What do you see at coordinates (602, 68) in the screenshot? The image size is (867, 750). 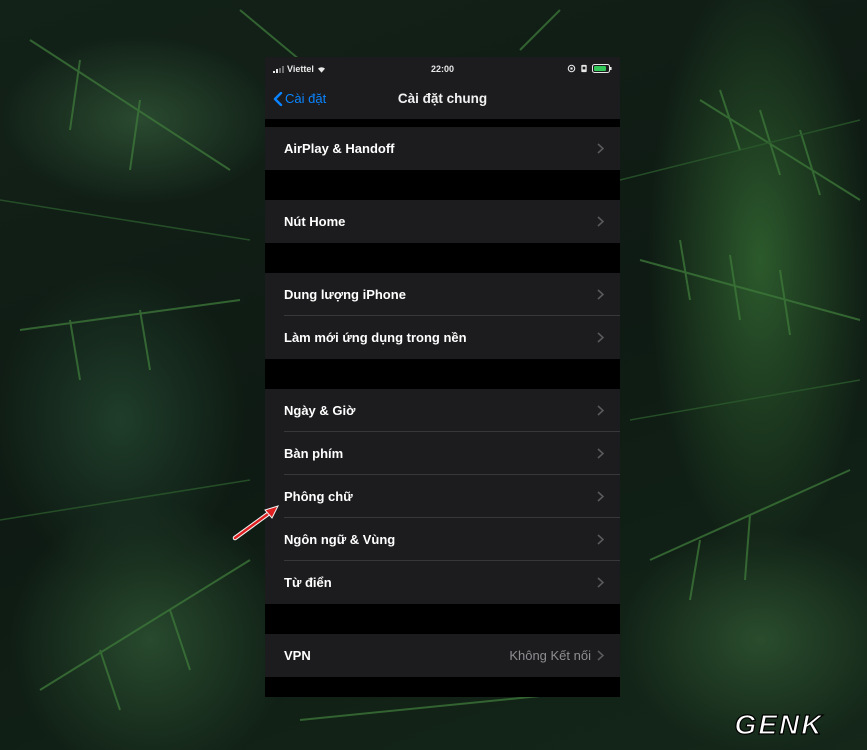 I see `battery-icon` at bounding box center [602, 68].